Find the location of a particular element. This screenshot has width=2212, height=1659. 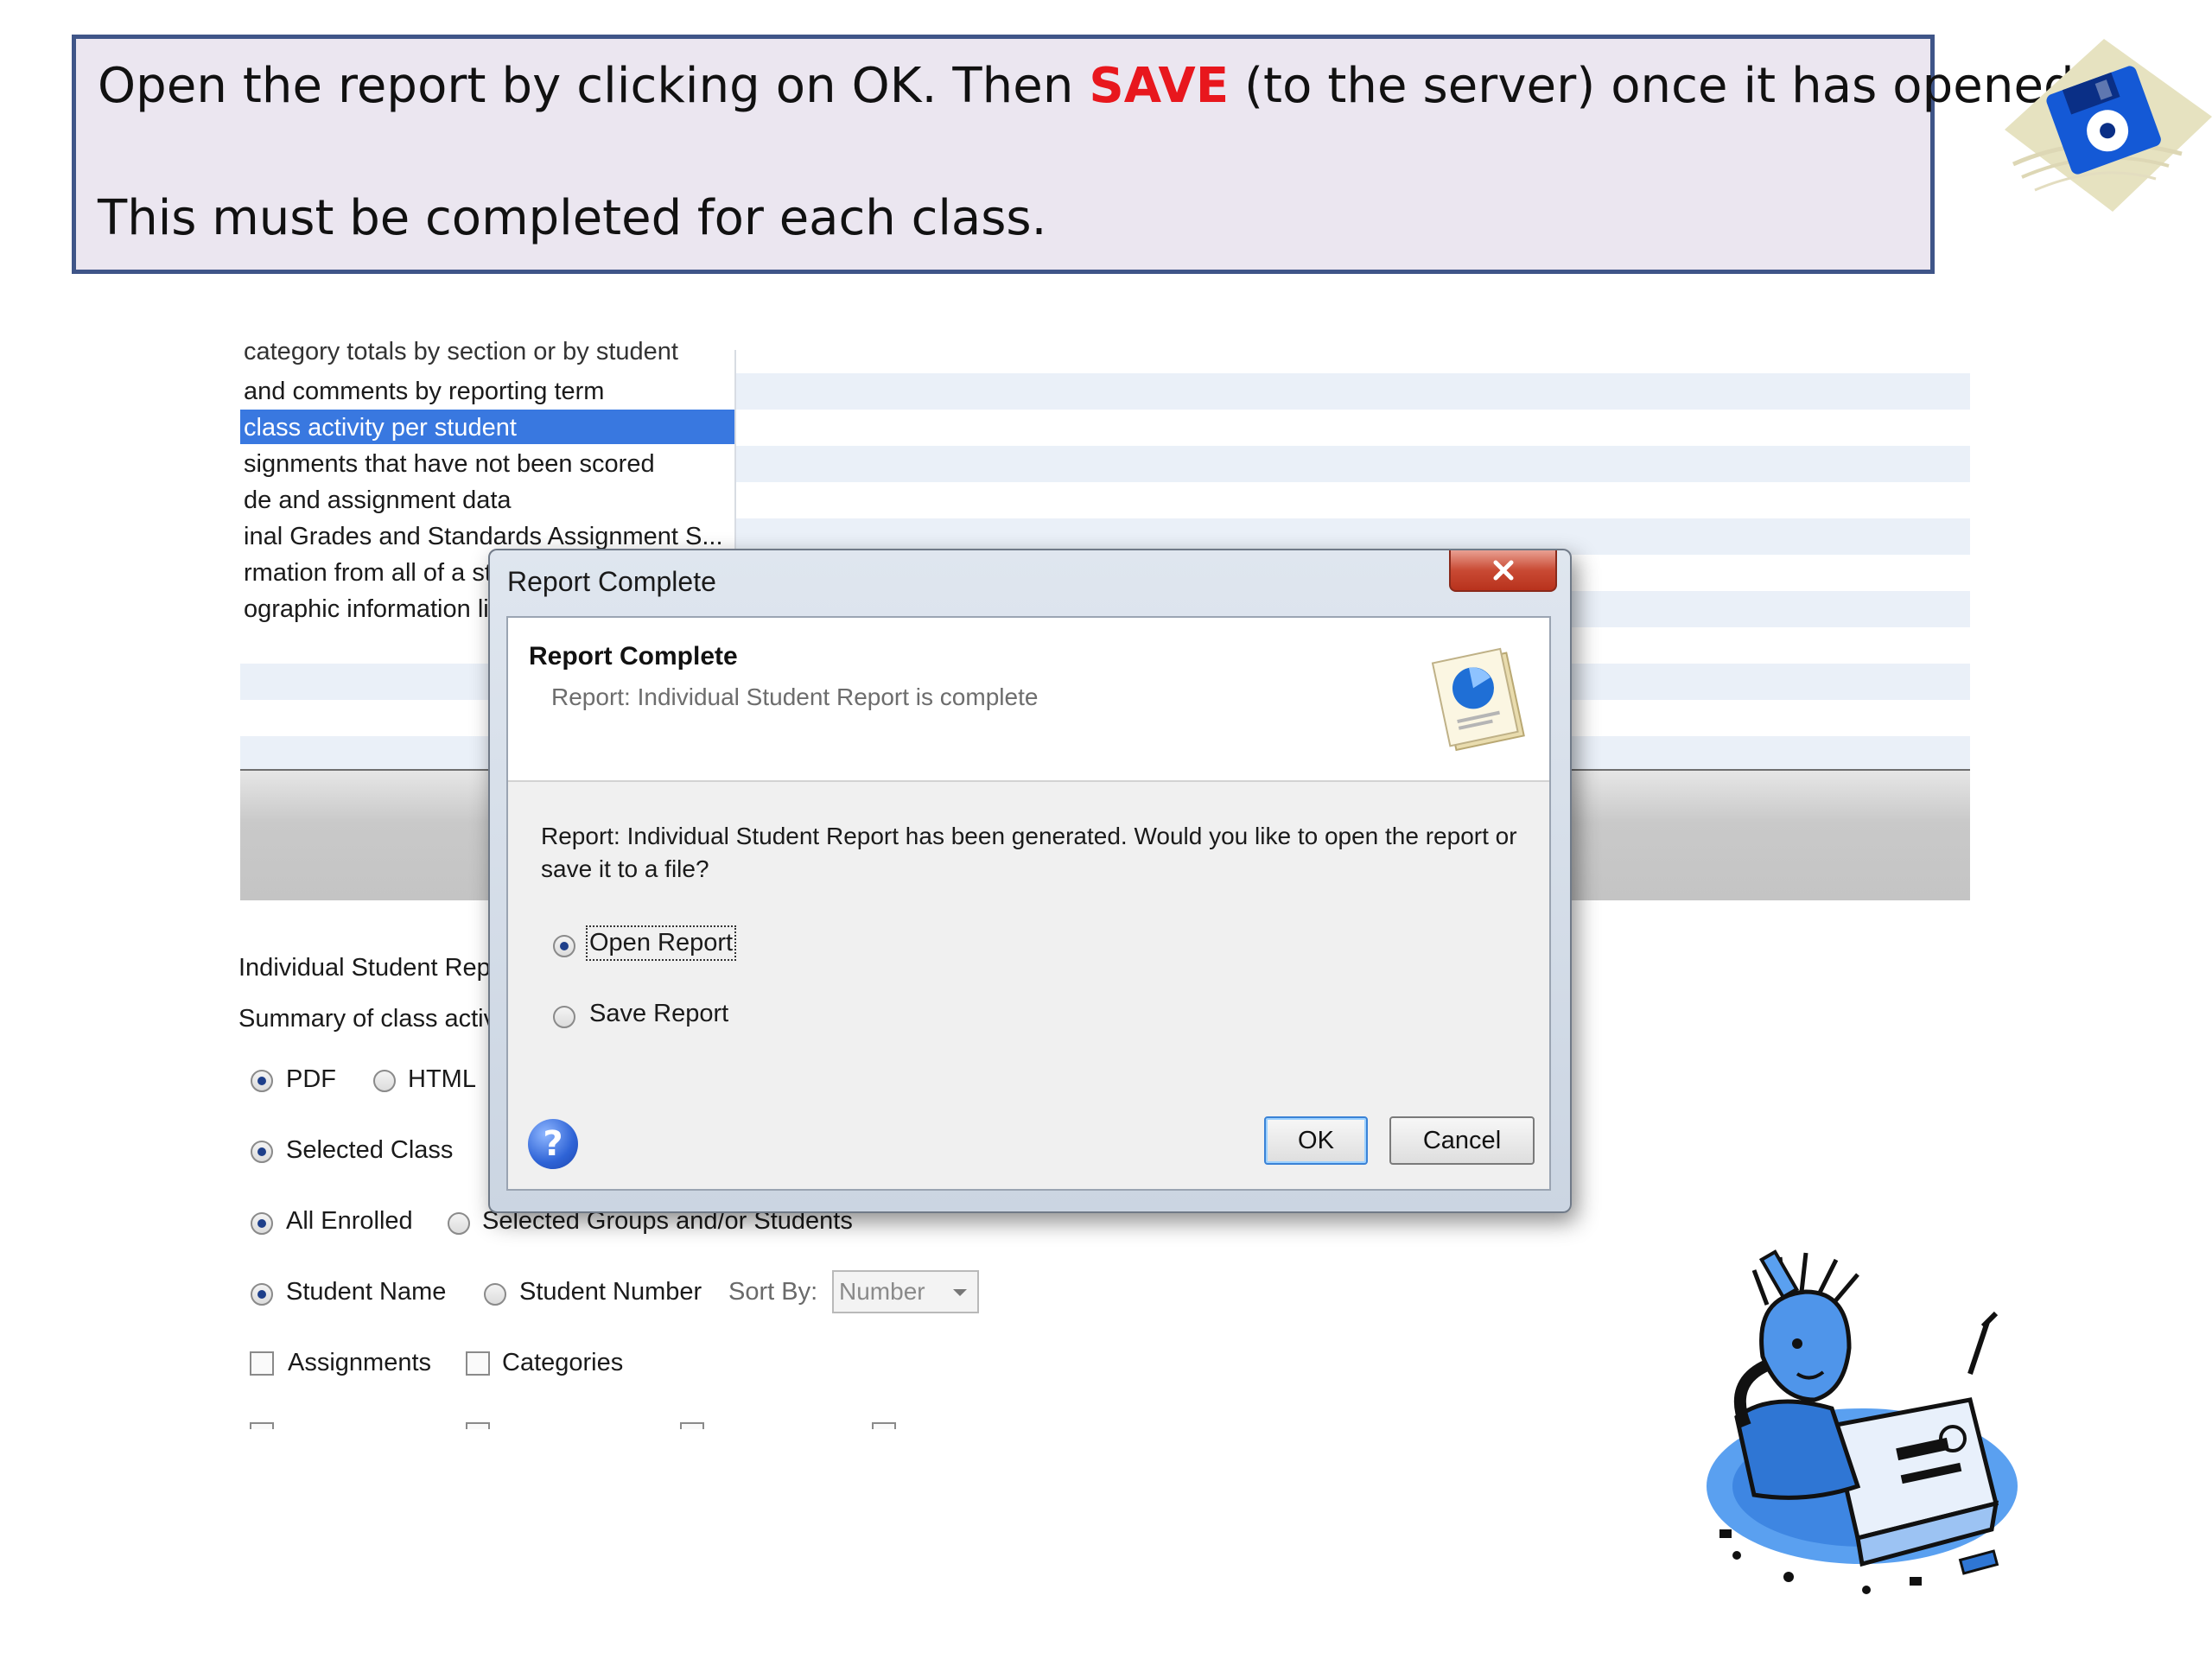

sort-student-name-radio is located at coordinates (262, 1294).